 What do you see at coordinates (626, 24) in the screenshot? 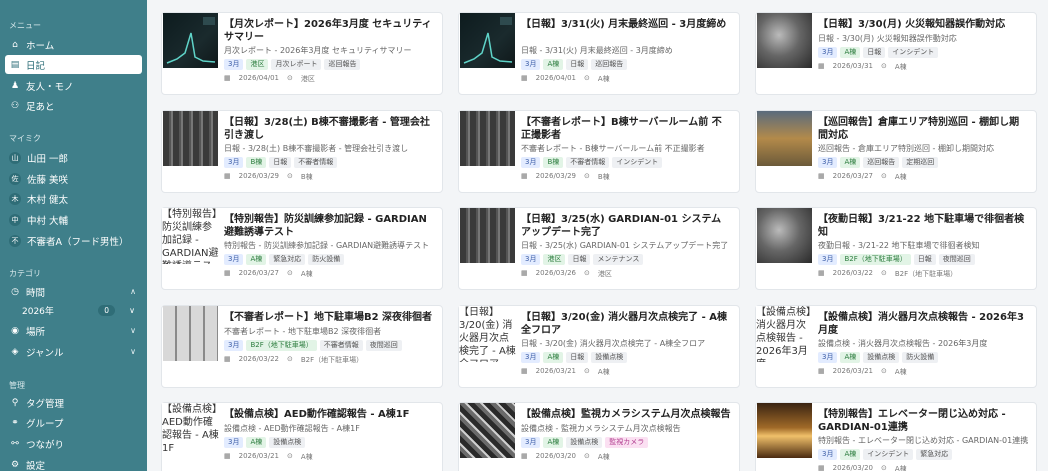
I see `card-title: 【日報】3/31(火) 月末最終巡回 - 3月度締め` at bounding box center [626, 24].